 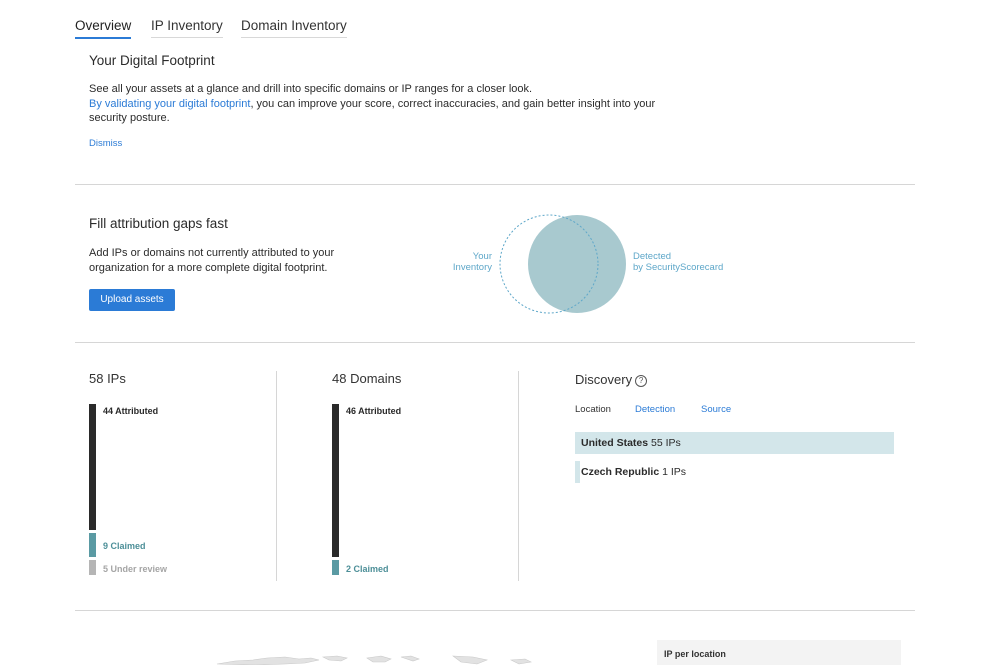 What do you see at coordinates (374, 660) in the screenshot?
I see `world-map` at bounding box center [374, 660].